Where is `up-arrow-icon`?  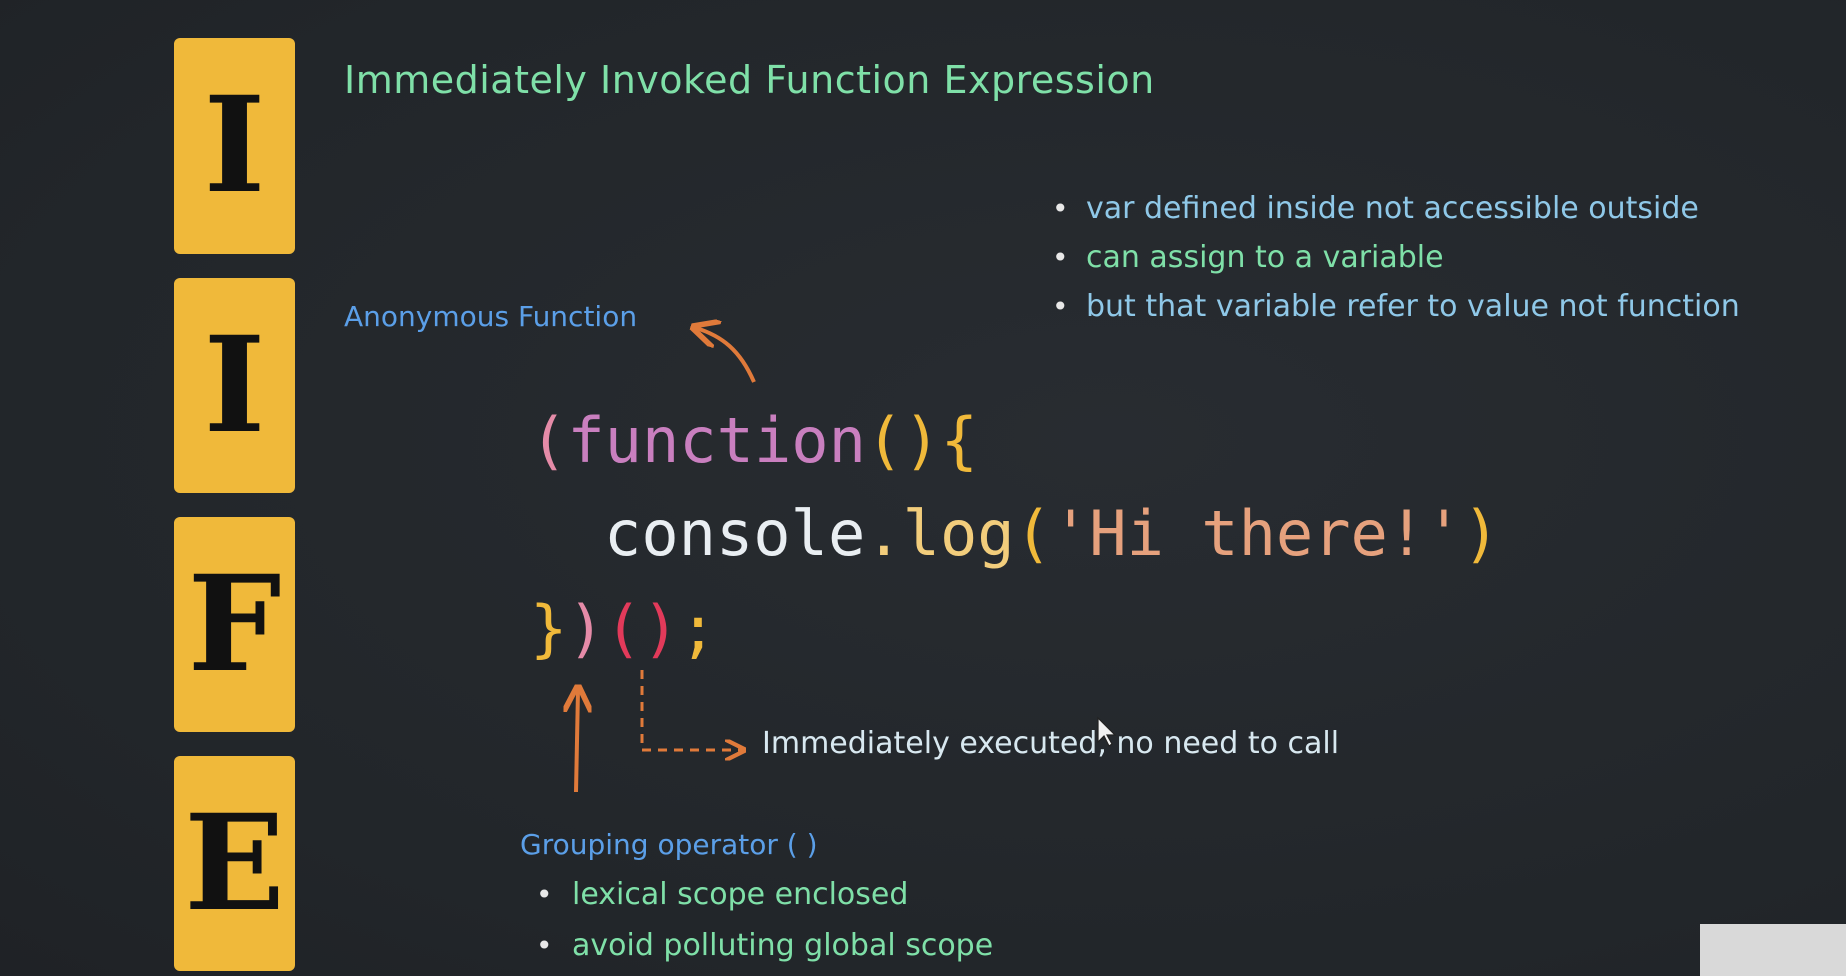 up-arrow-icon is located at coordinates (577, 741).